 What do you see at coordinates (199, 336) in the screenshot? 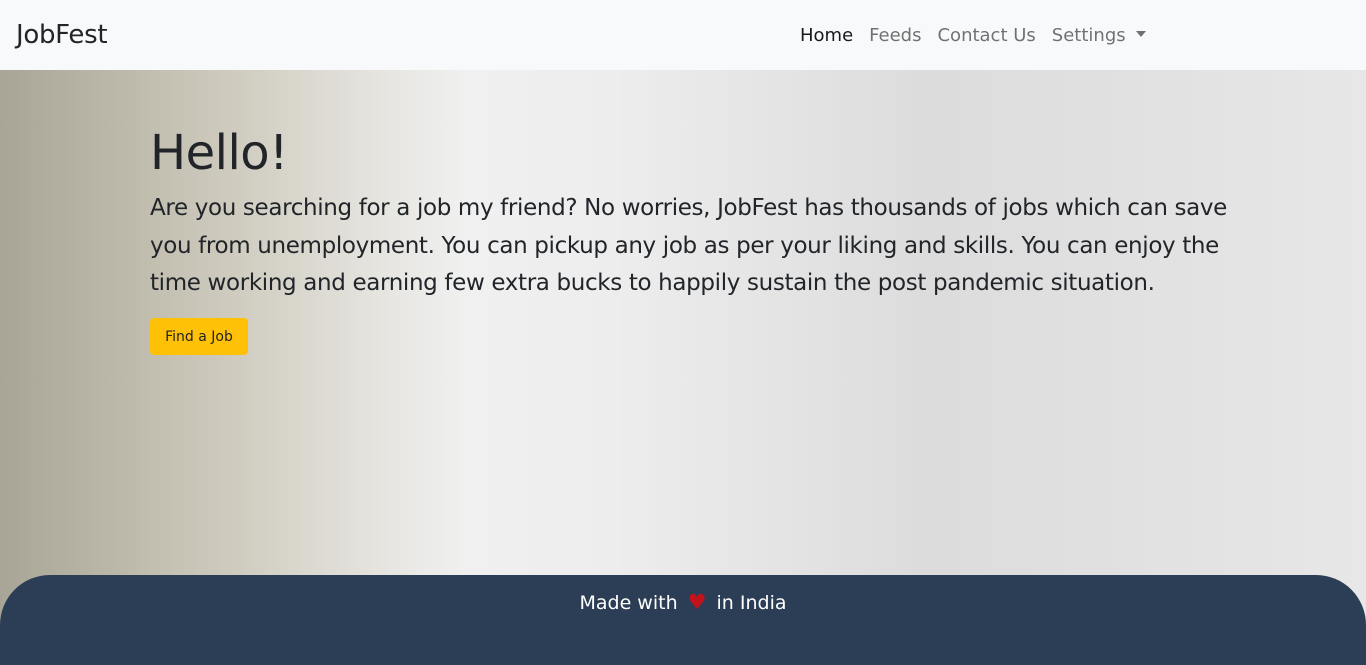
I see `find-a-job-button: Find a Job` at bounding box center [199, 336].